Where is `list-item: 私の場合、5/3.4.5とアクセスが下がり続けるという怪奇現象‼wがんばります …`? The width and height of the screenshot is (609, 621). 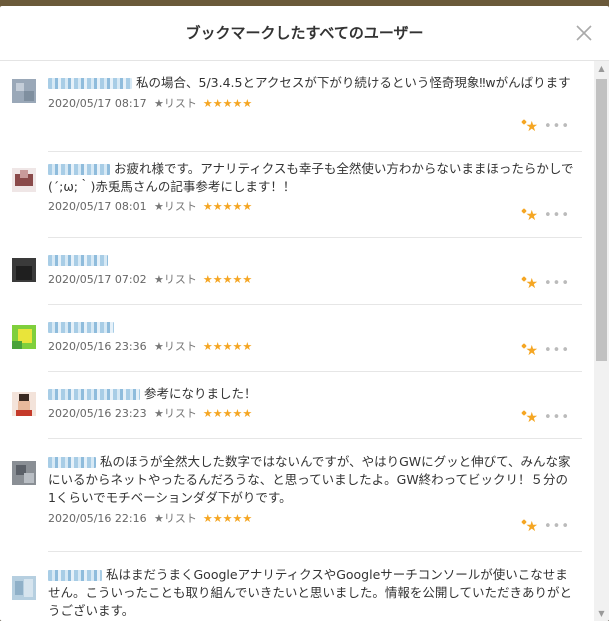
list-item: 私の場合、5/3.4.5とアクセスが下がり続けるという怪奇現象‼wがんばります … is located at coordinates (297, 106).